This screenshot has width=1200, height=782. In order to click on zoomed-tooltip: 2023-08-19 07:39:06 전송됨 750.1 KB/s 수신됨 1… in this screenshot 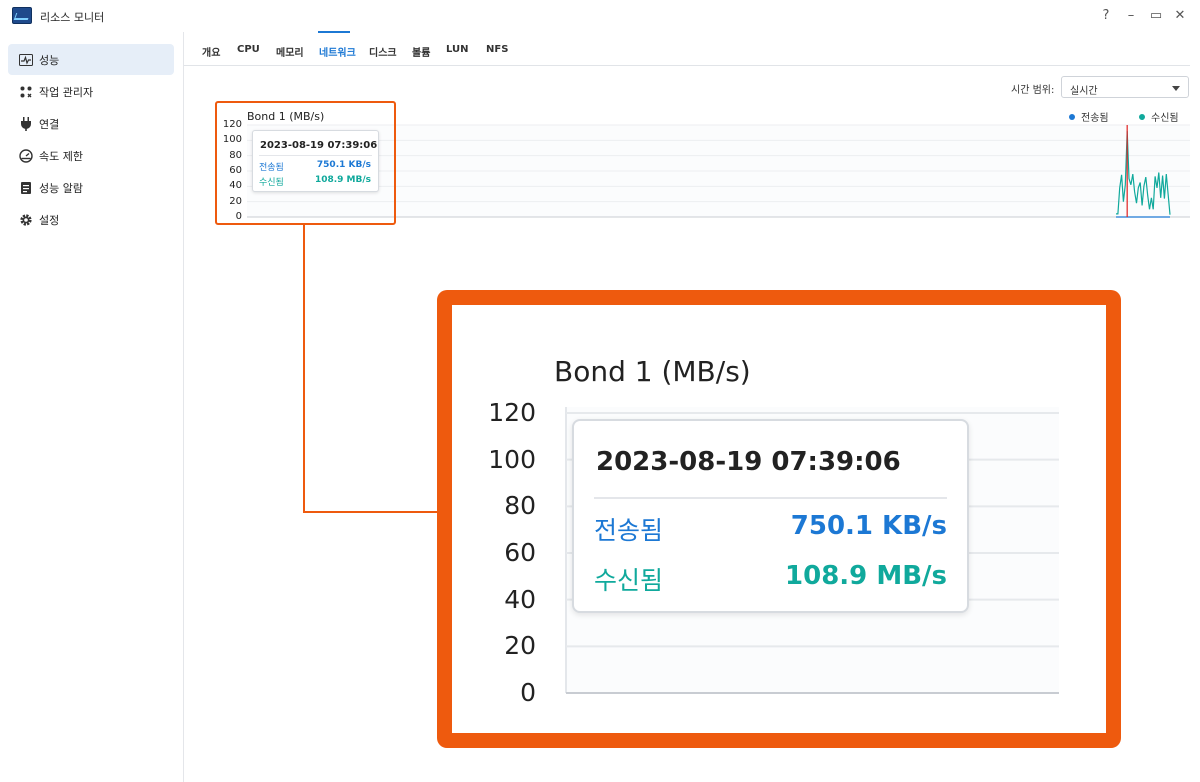, I will do `click(770, 516)`.